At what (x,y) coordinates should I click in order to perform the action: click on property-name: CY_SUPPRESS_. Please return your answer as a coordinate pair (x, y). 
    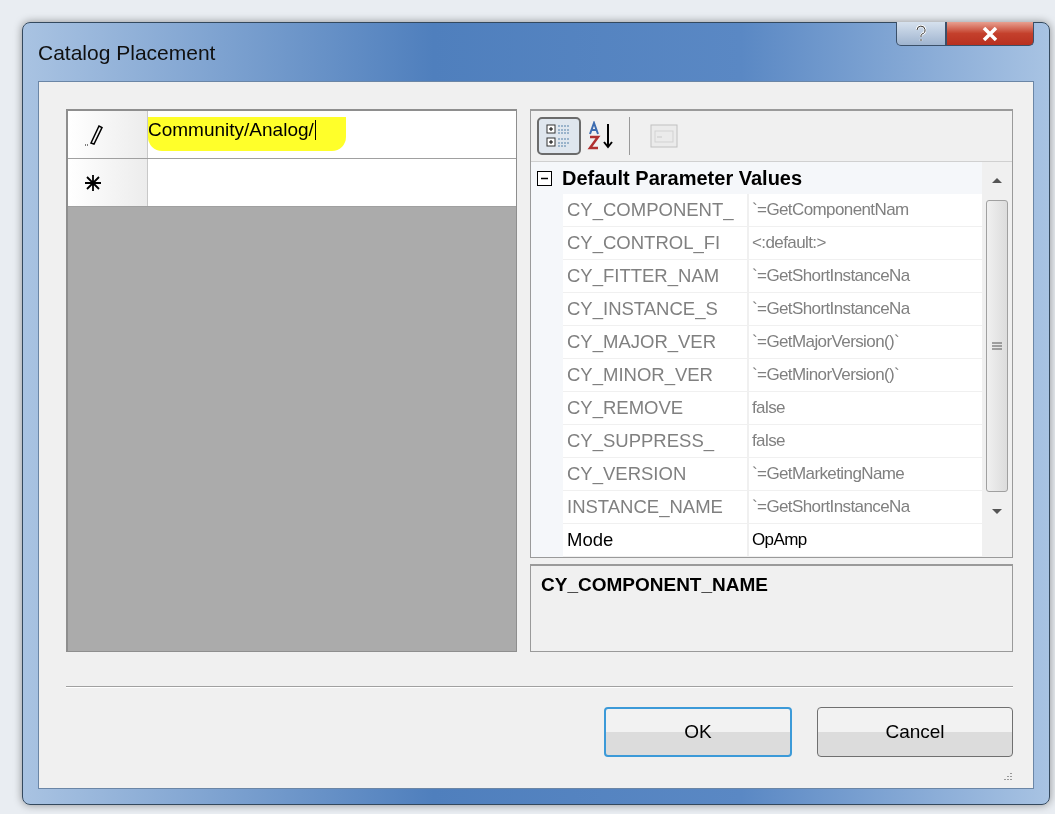
    Looking at the image, I should click on (656, 441).